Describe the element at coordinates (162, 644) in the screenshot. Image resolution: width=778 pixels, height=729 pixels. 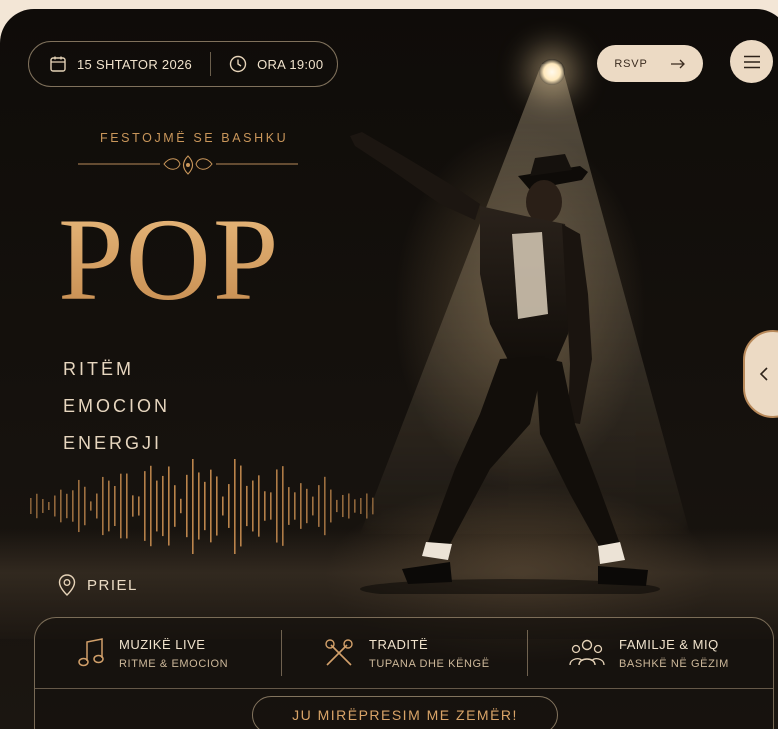
I see `feature-title: MUZIKË LIVE` at that location.